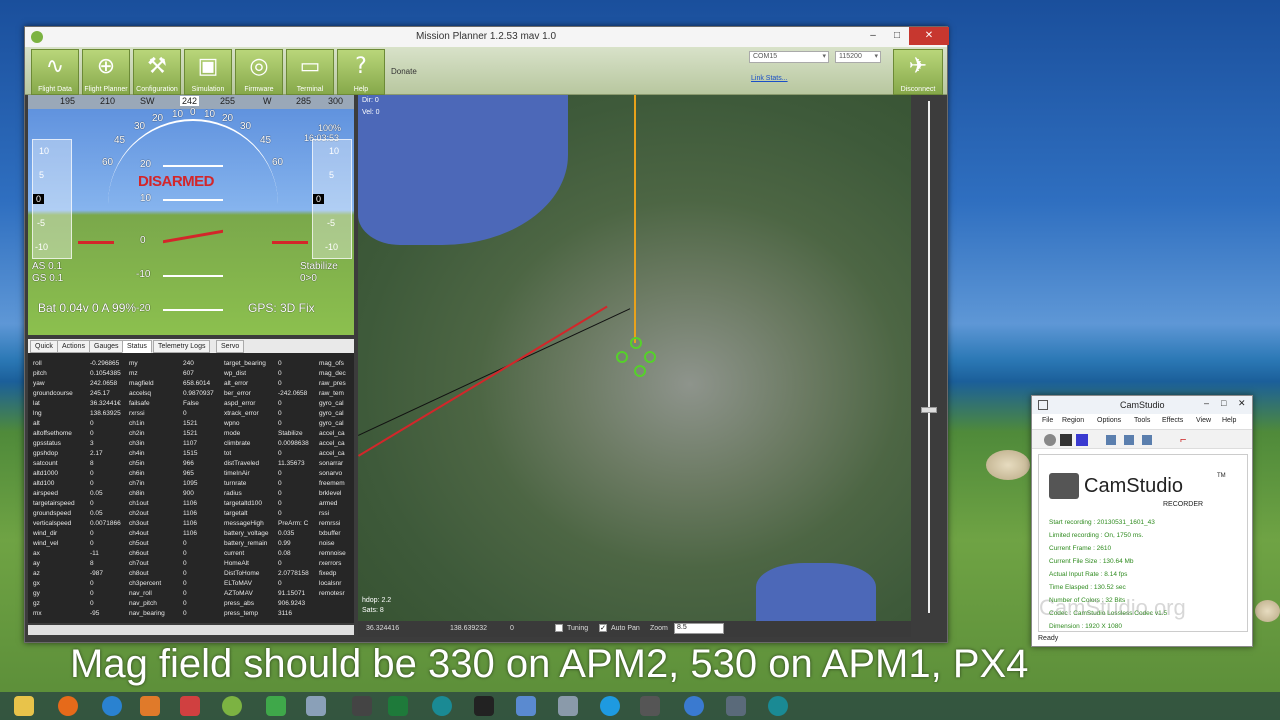 This screenshot has width=1280, height=720. What do you see at coordinates (331, 423) in the screenshot?
I see `status-cell: gyro_cal` at bounding box center [331, 423].